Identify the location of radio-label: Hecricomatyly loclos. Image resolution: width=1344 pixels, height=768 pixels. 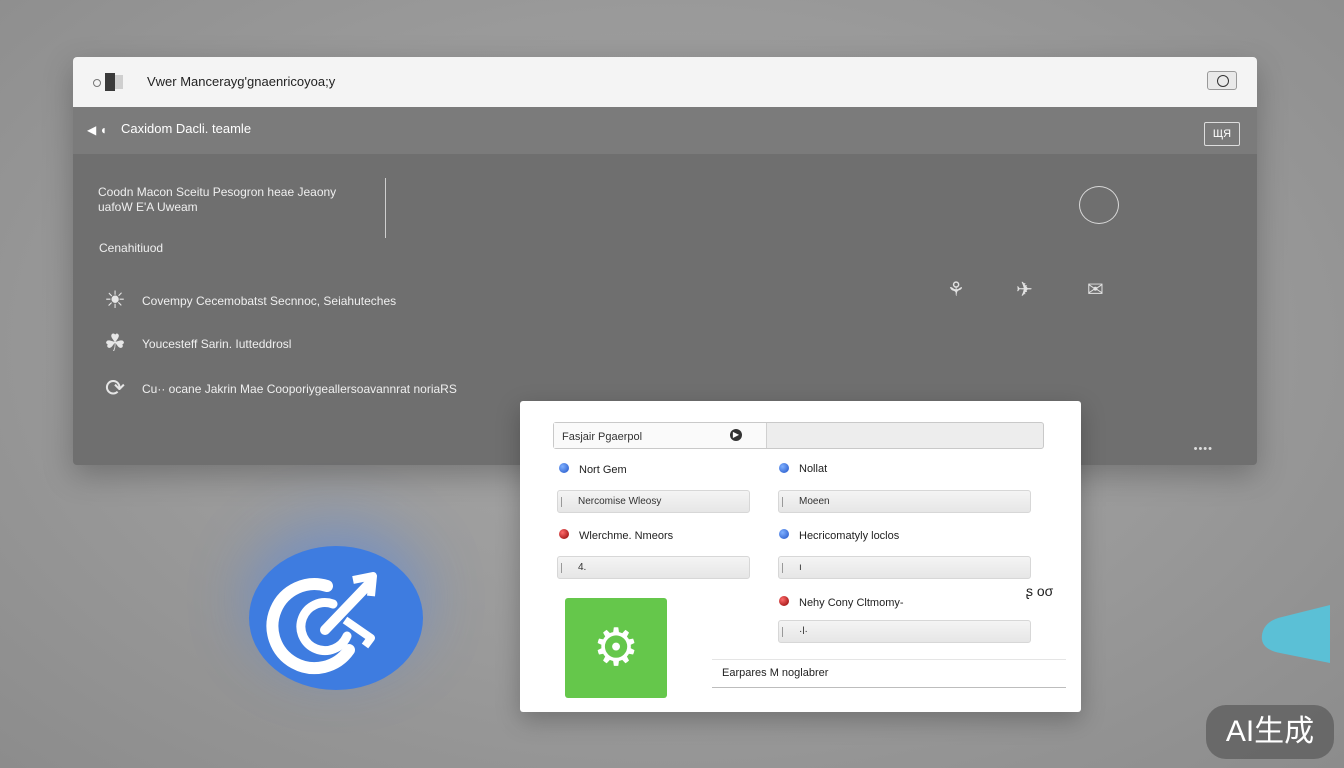
(849, 536).